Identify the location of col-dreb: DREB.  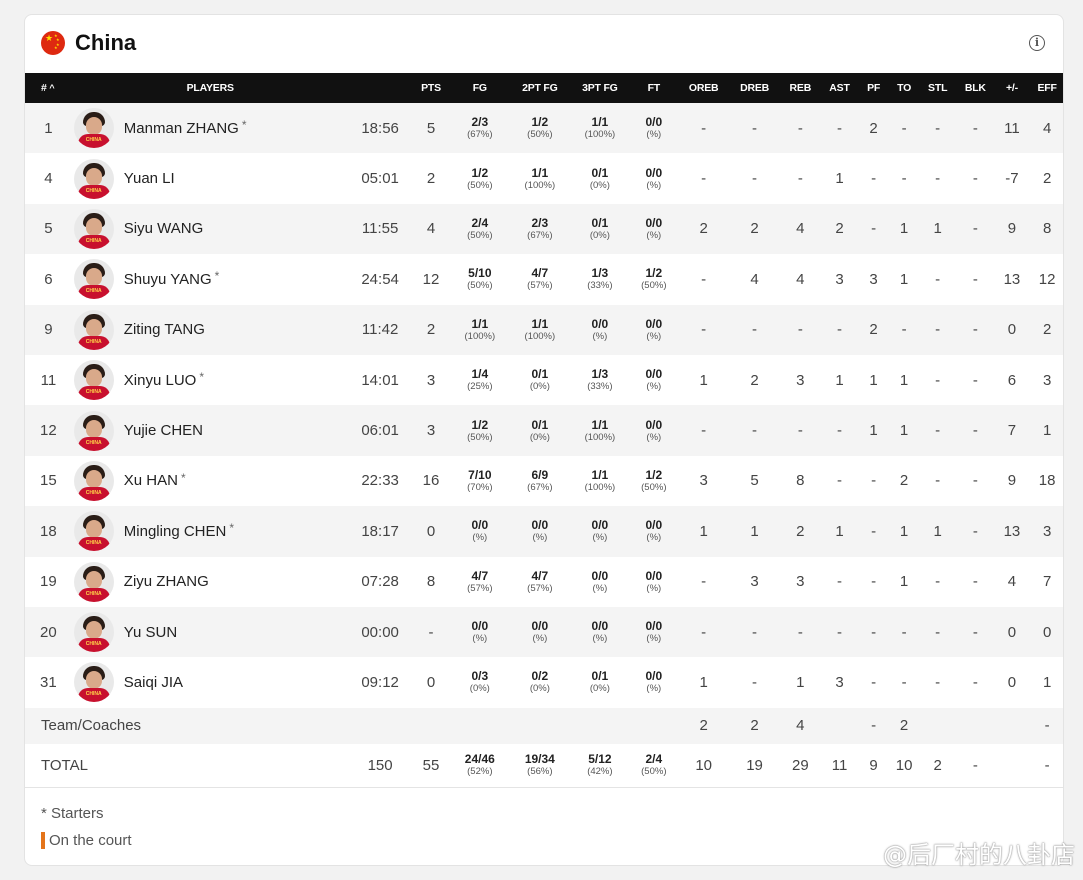
(754, 88).